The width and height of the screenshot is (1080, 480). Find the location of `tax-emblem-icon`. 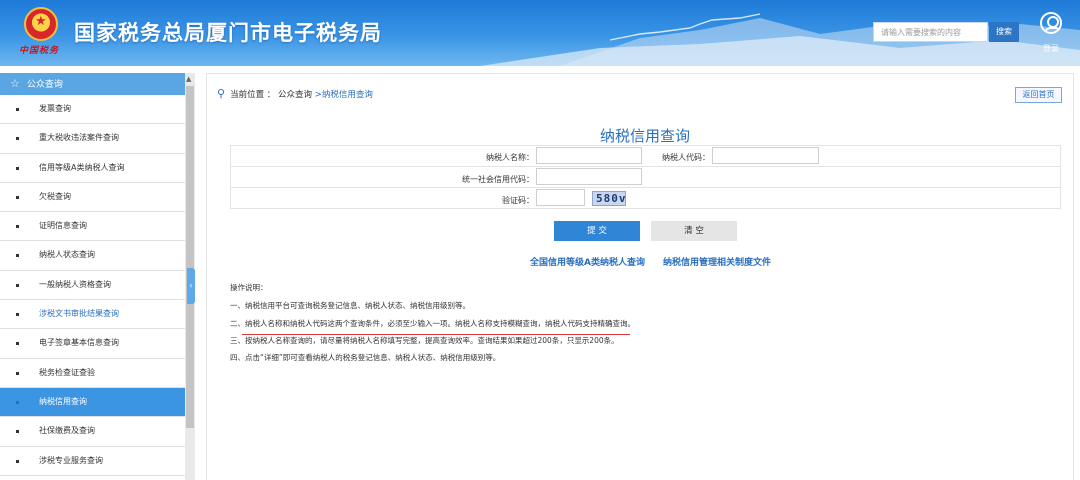

tax-emblem-icon is located at coordinates (41, 24).